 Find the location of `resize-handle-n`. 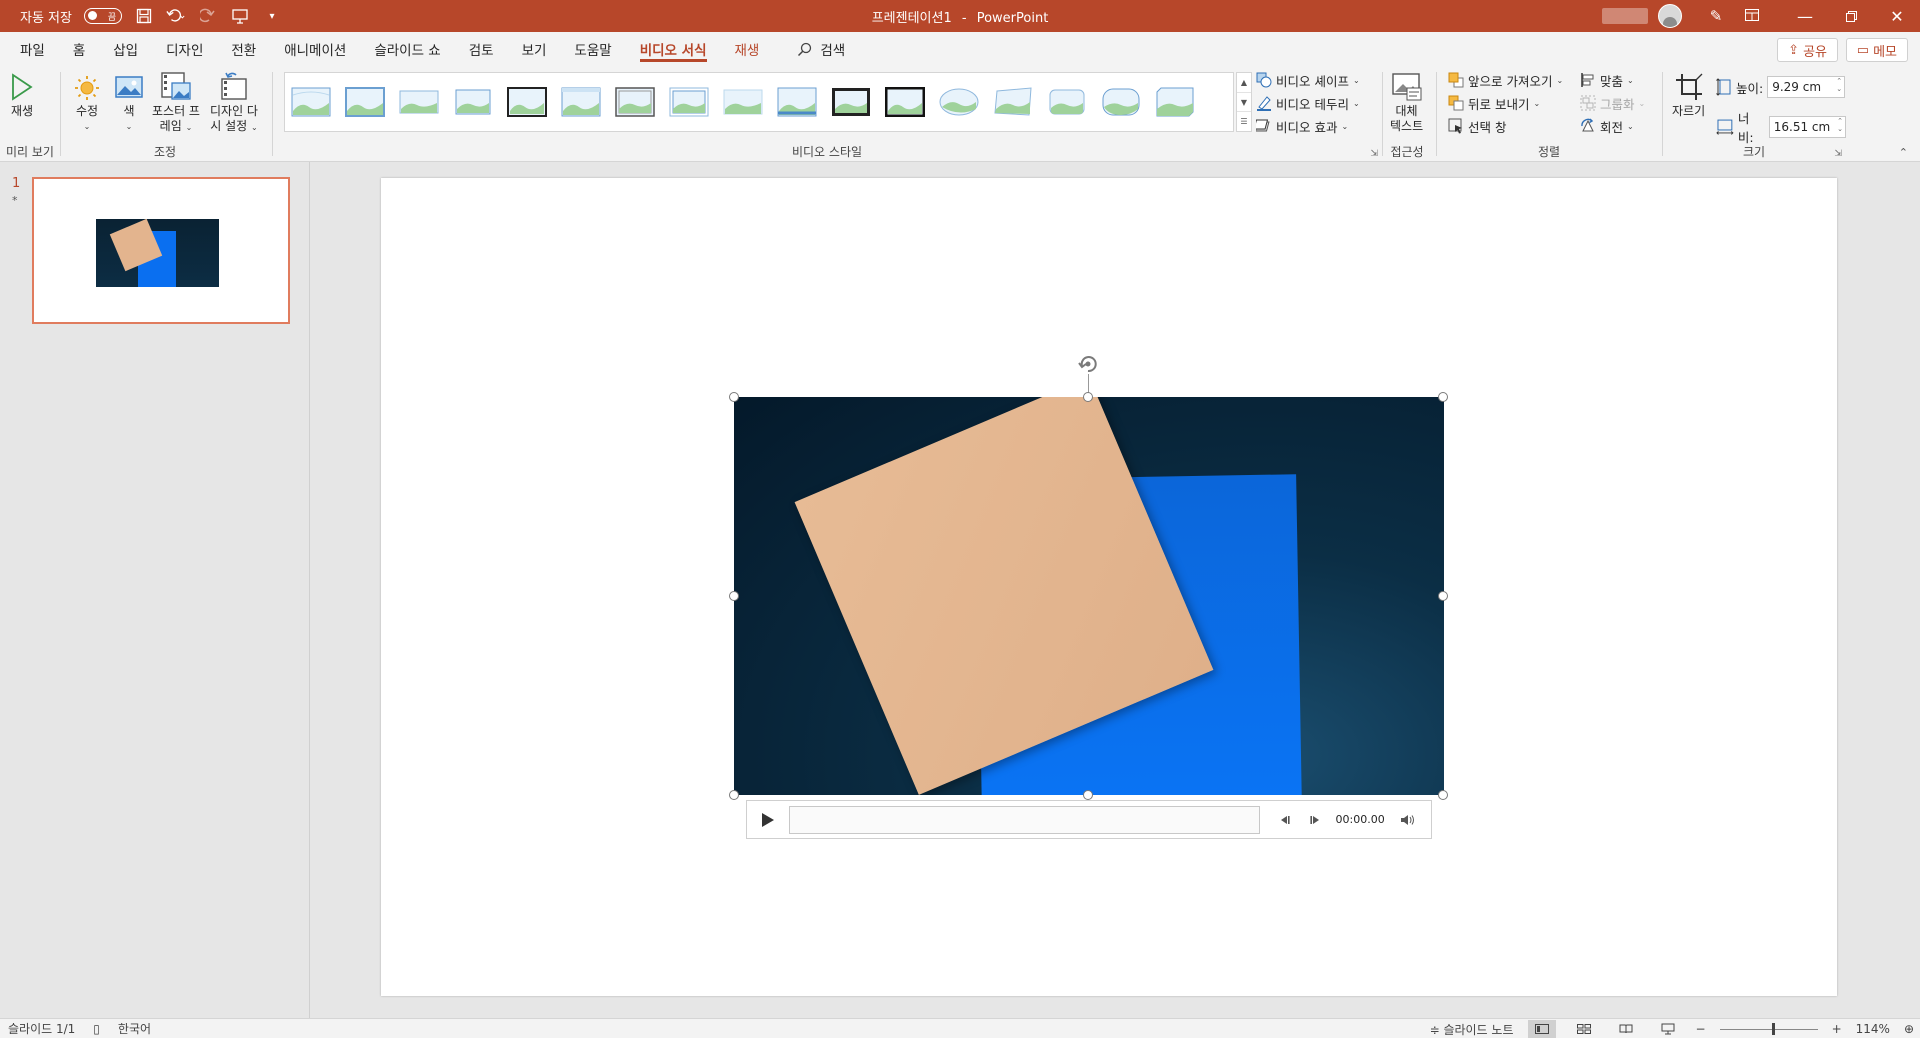

resize-handle-n is located at coordinates (1088, 397).